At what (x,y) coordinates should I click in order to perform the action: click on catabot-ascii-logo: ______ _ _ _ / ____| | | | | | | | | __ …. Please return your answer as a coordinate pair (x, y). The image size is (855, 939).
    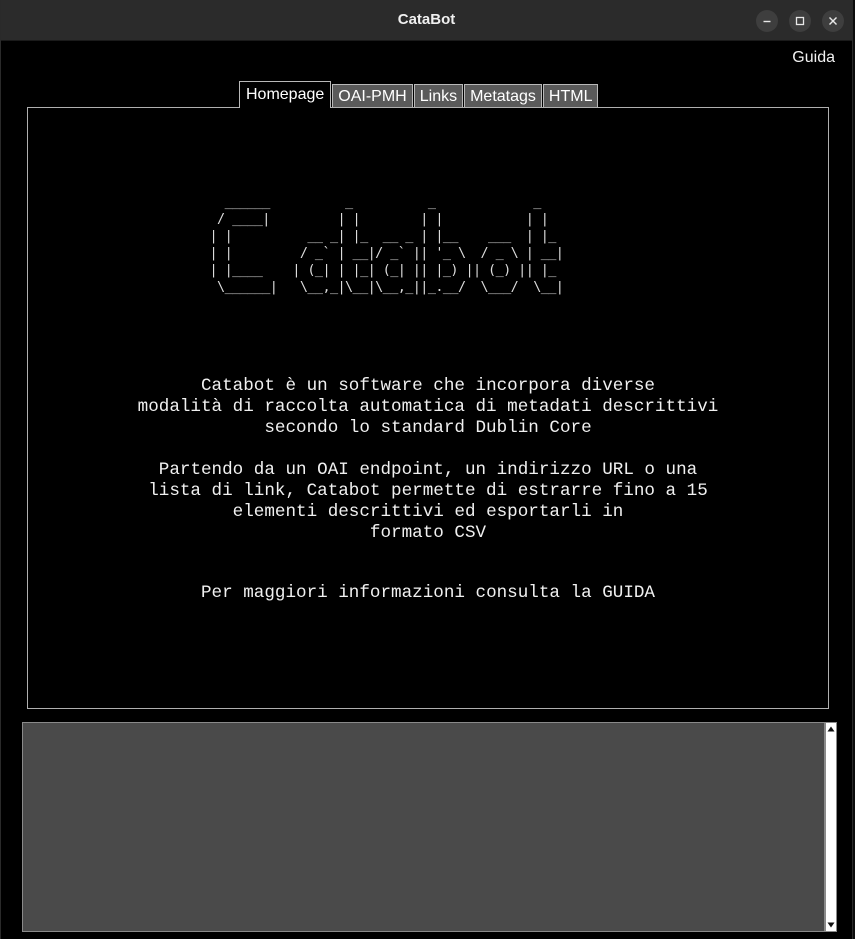
    Looking at the image, I should click on (386, 244).